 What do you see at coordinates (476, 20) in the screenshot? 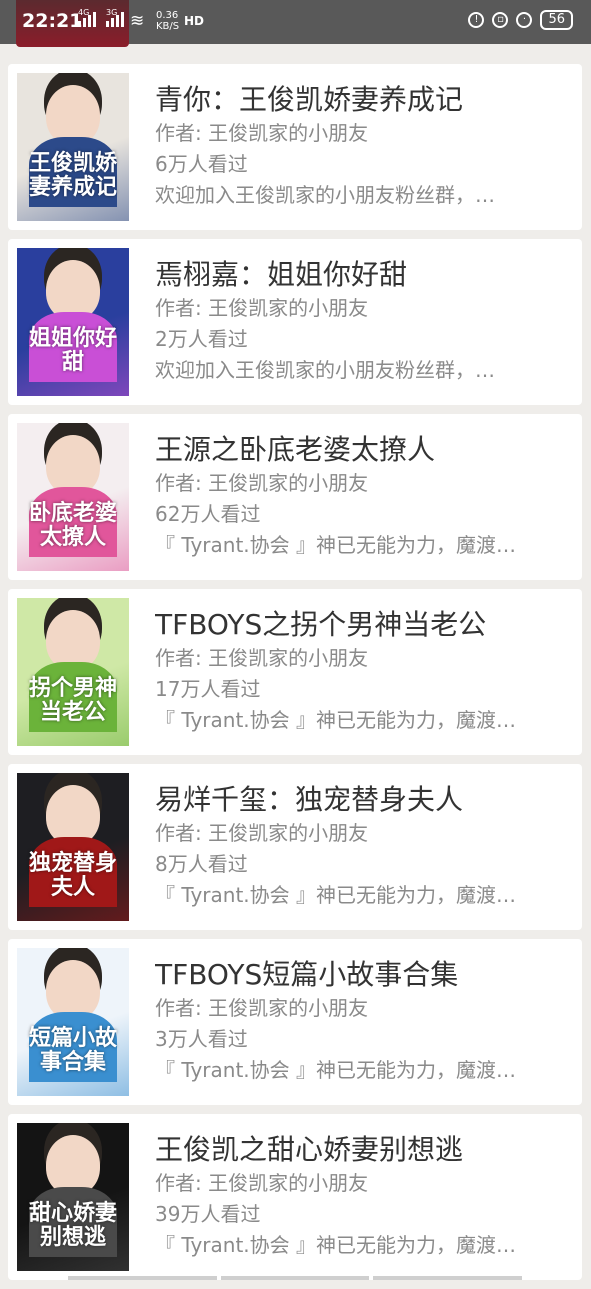
I see `alarm-off-icon: !` at bounding box center [476, 20].